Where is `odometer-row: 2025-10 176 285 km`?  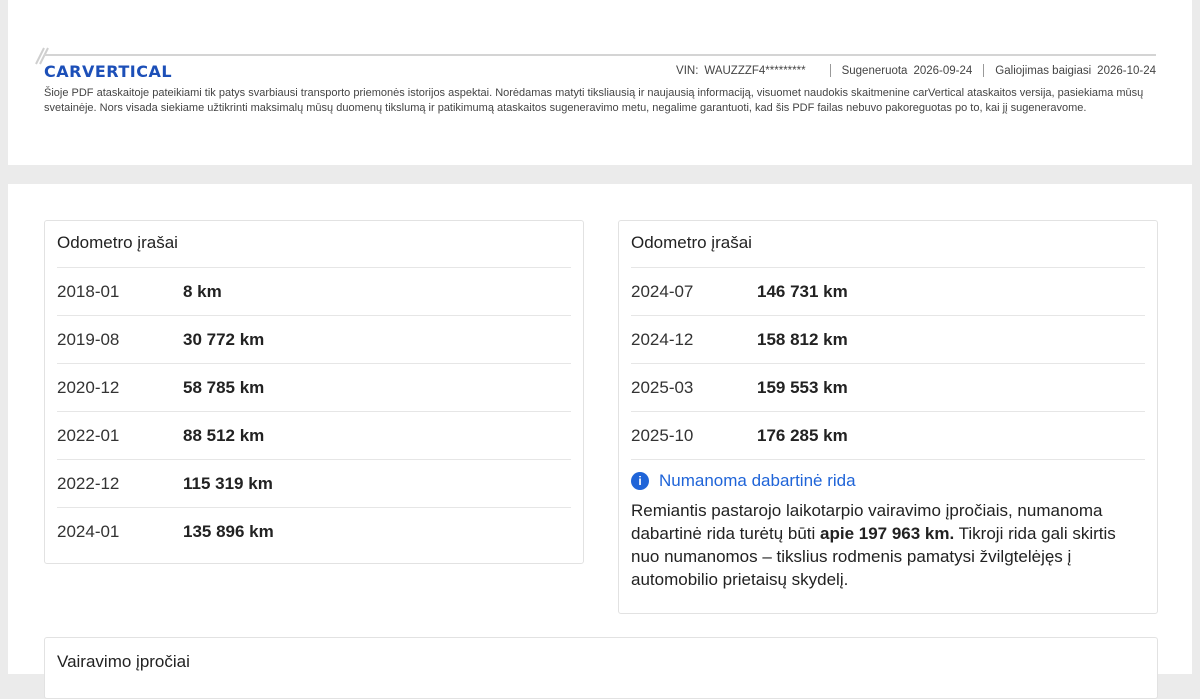 odometer-row: 2025-10 176 285 km is located at coordinates (888, 435).